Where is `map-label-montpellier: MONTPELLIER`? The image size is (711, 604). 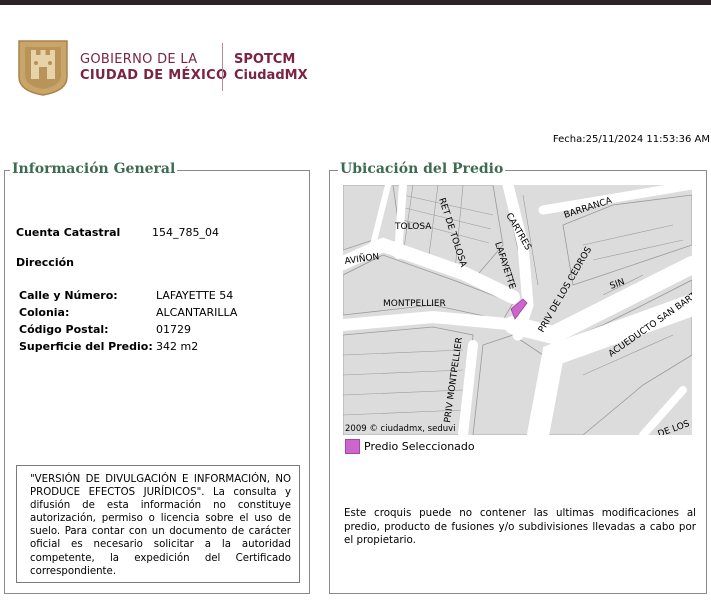 map-label-montpellier: MONTPELLIER is located at coordinates (414, 304).